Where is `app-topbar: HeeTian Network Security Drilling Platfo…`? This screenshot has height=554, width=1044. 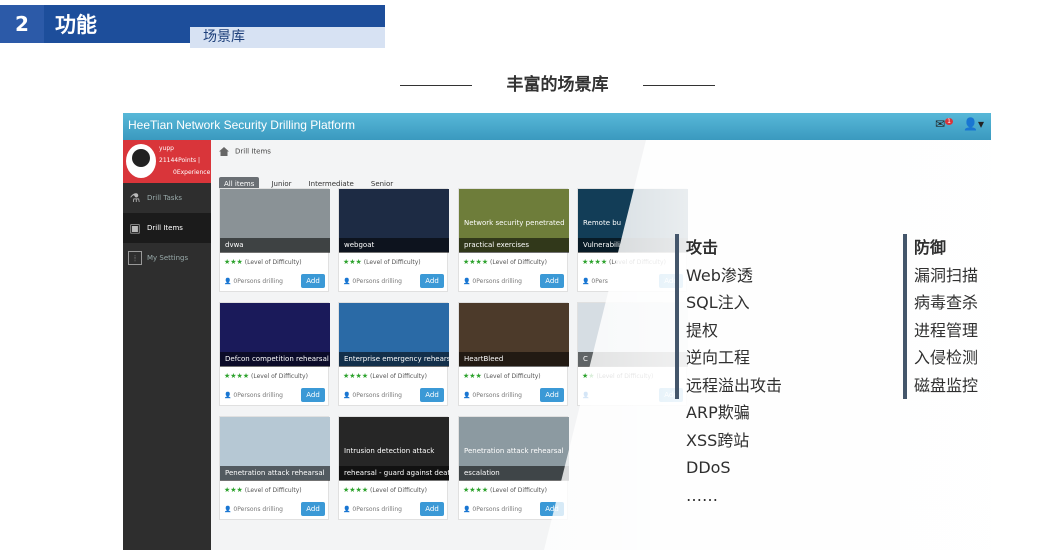
app-topbar: HeeTian Network Security Drilling Platfo… is located at coordinates (557, 126).